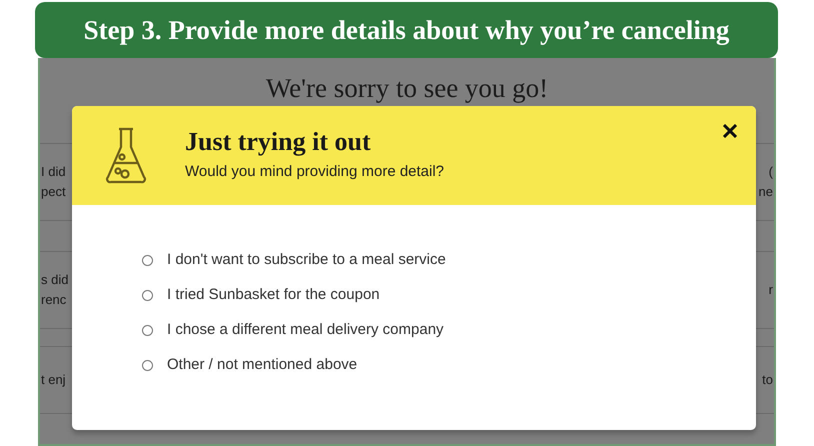  What do you see at coordinates (765, 192) in the screenshot?
I see `background-text: ne` at bounding box center [765, 192].